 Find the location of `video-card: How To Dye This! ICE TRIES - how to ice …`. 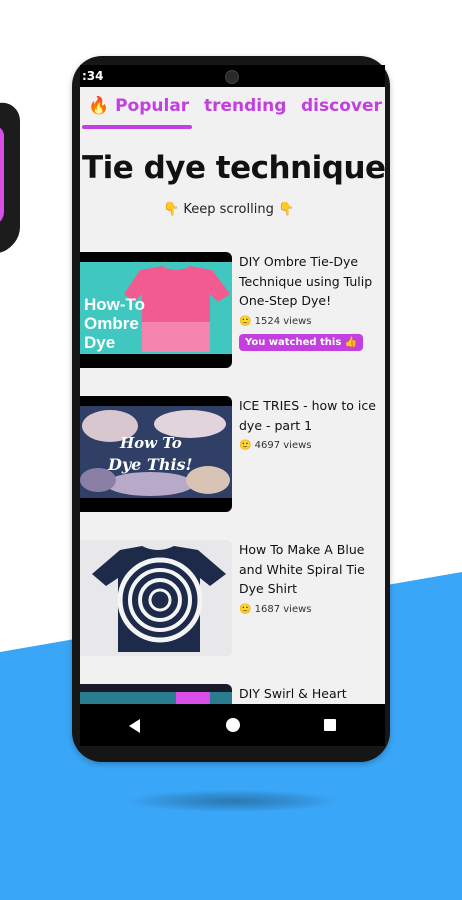

video-card: How To Dye This! ICE TRIES - how to ice … is located at coordinates (232, 456).